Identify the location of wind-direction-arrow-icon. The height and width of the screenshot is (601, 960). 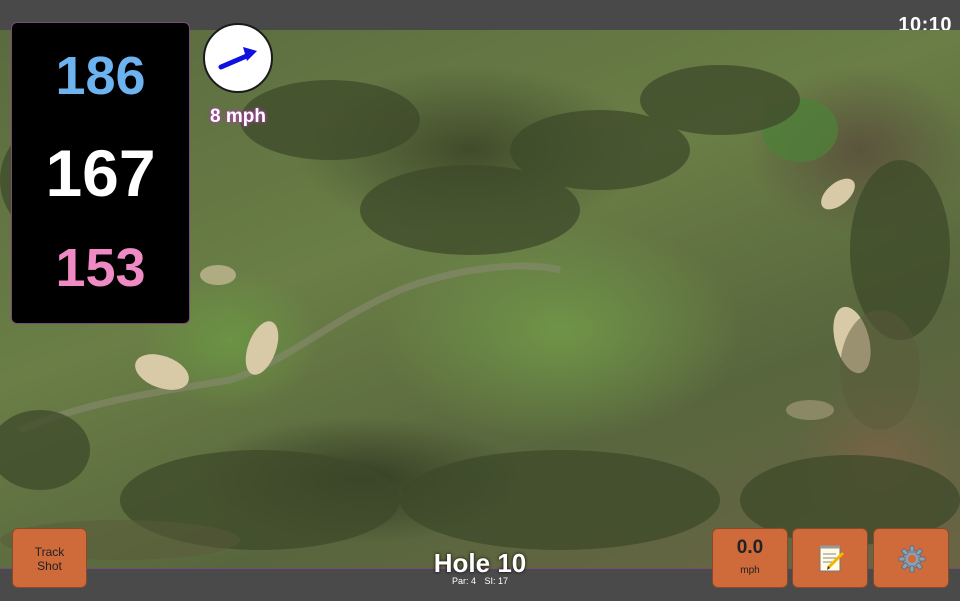
(237, 58).